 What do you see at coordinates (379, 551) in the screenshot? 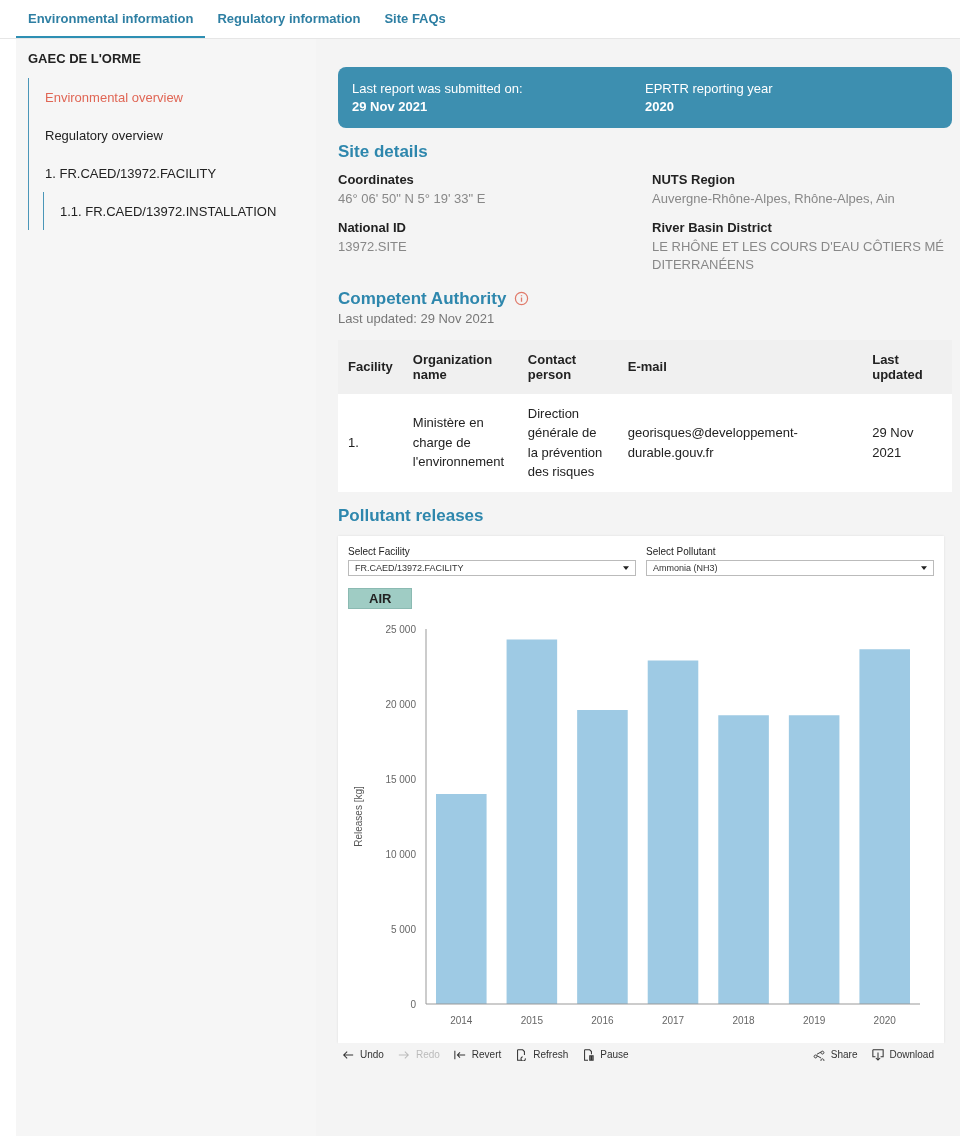
I see `filter-label: Select Facility` at bounding box center [379, 551].